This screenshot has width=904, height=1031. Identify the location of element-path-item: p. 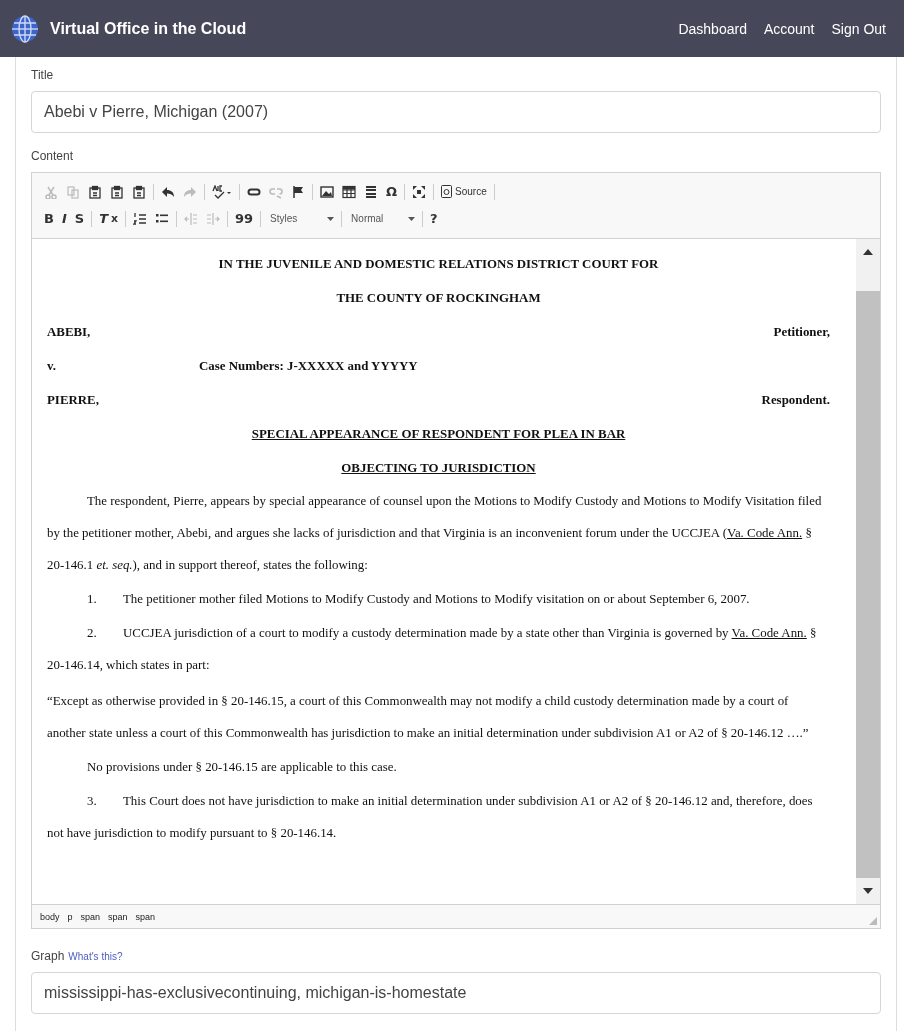
(70, 916).